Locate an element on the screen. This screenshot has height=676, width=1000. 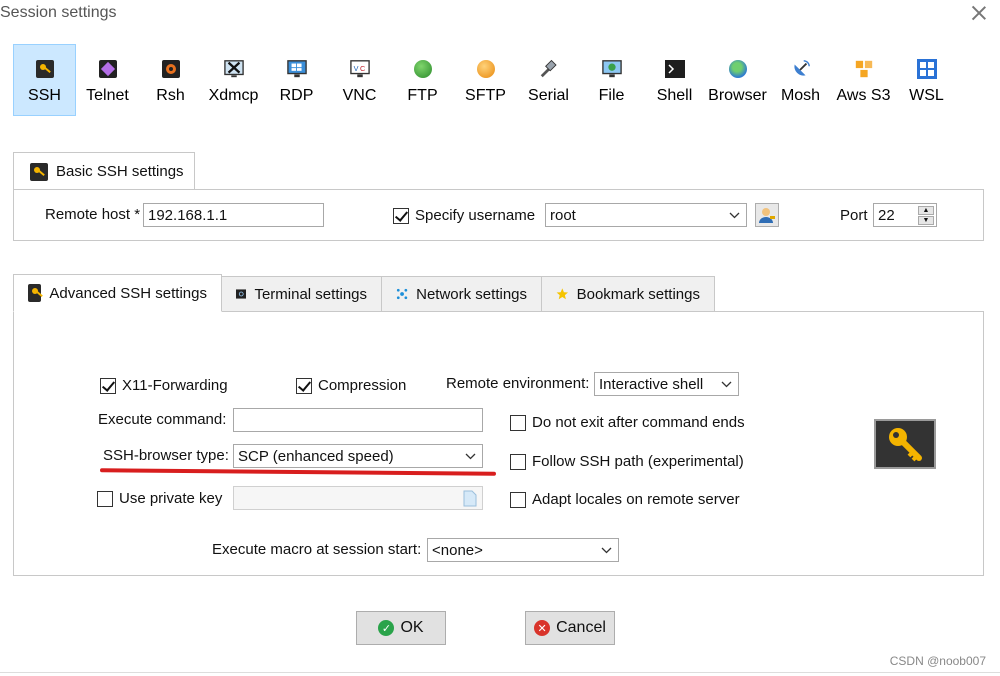
xdmcp-icon is located at coordinates (233, 69).